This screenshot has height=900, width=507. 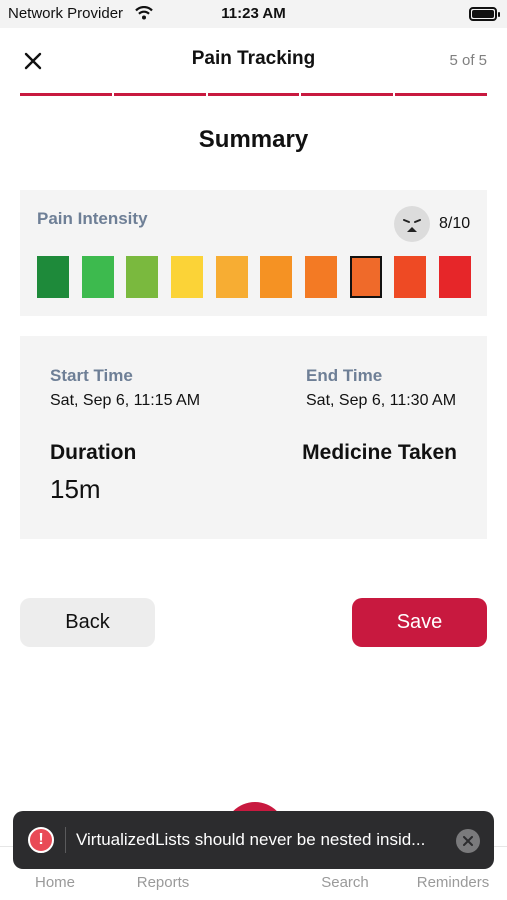 I want to click on page-header-title: Pain Tracking, so click(x=253, y=58).